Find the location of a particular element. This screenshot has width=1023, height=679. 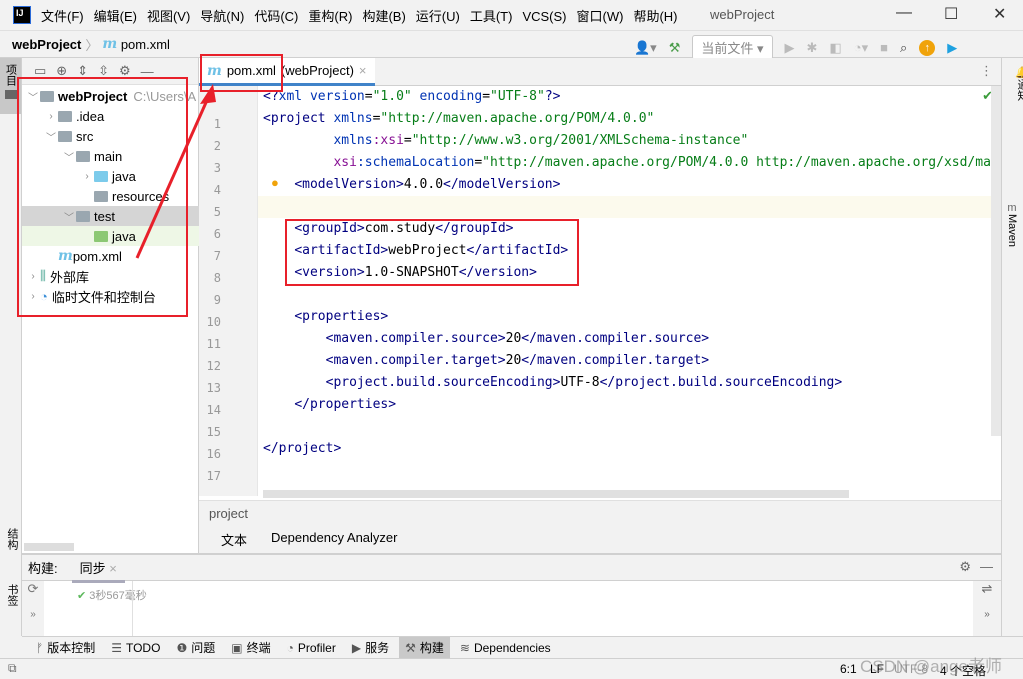

code-line: <properties> is located at coordinates (325, 317).